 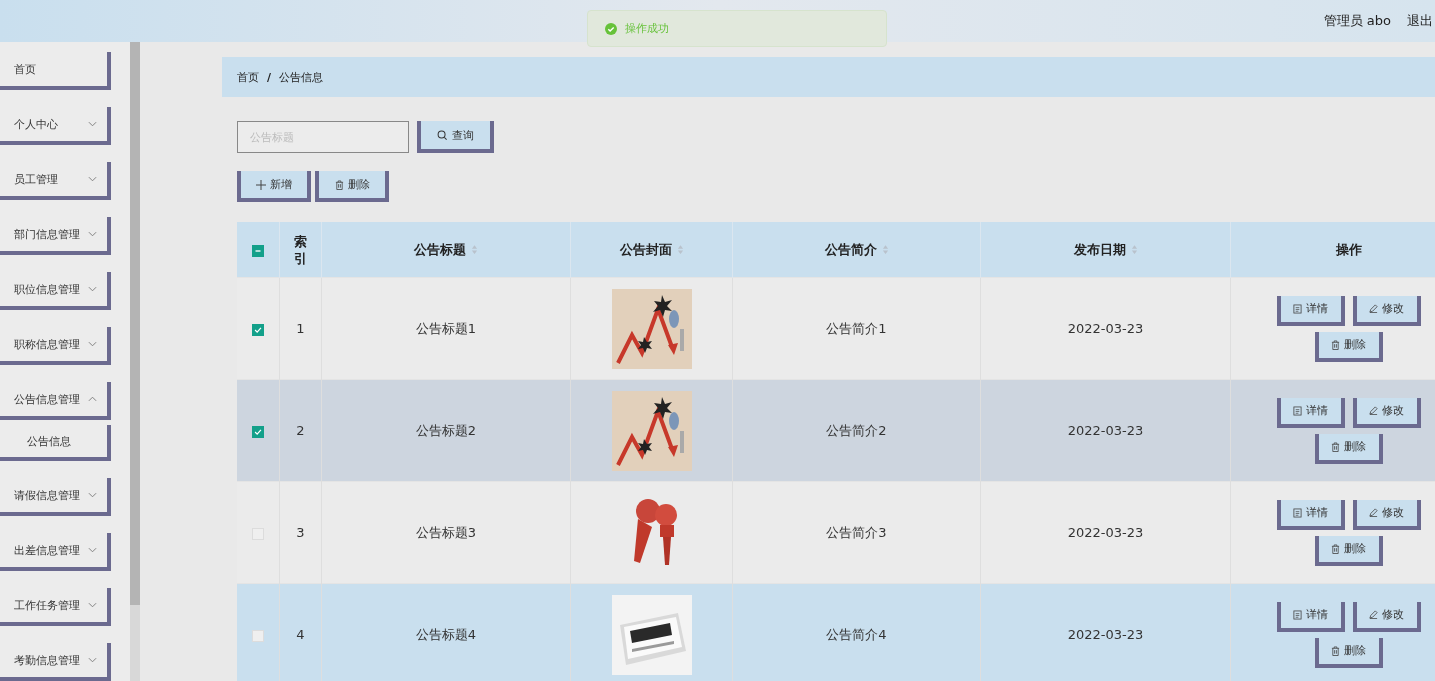 I want to click on table-cell: 2, so click(x=300, y=430).